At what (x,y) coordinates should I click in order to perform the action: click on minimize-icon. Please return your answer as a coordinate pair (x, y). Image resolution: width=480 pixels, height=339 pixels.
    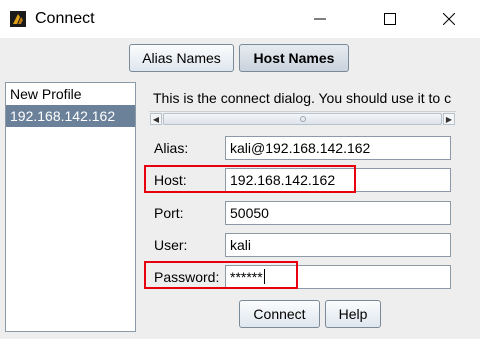
    Looking at the image, I should click on (320, 19).